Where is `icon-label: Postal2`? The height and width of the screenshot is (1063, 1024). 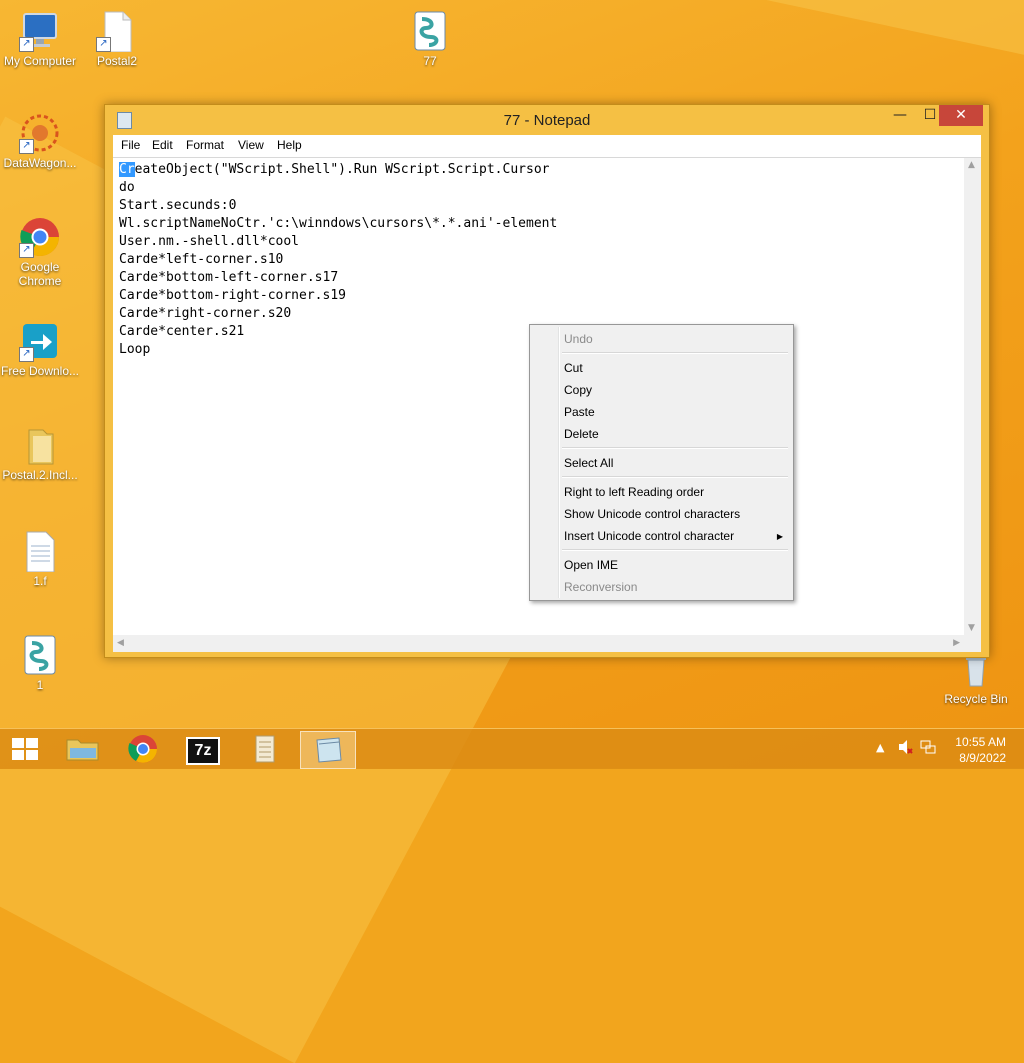 icon-label: Postal2 is located at coordinates (117, 61).